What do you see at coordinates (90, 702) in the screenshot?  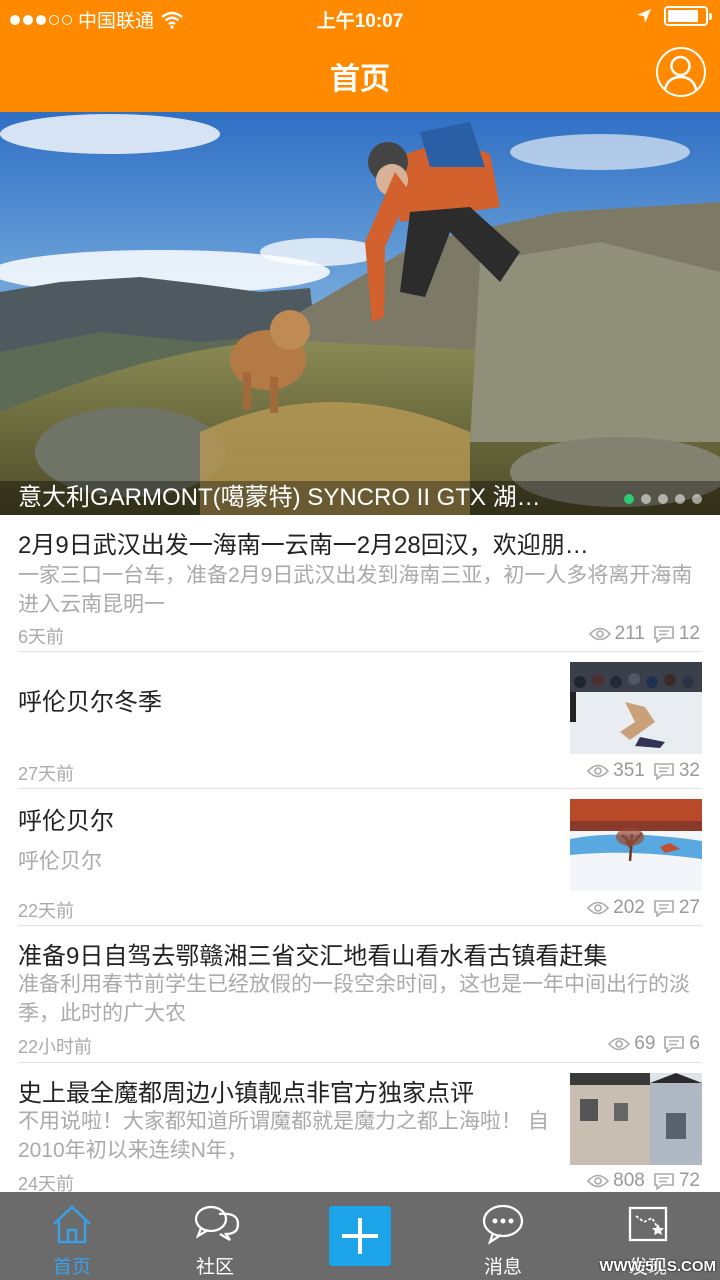 I see `post-title: 呼伦贝尔冬季` at bounding box center [90, 702].